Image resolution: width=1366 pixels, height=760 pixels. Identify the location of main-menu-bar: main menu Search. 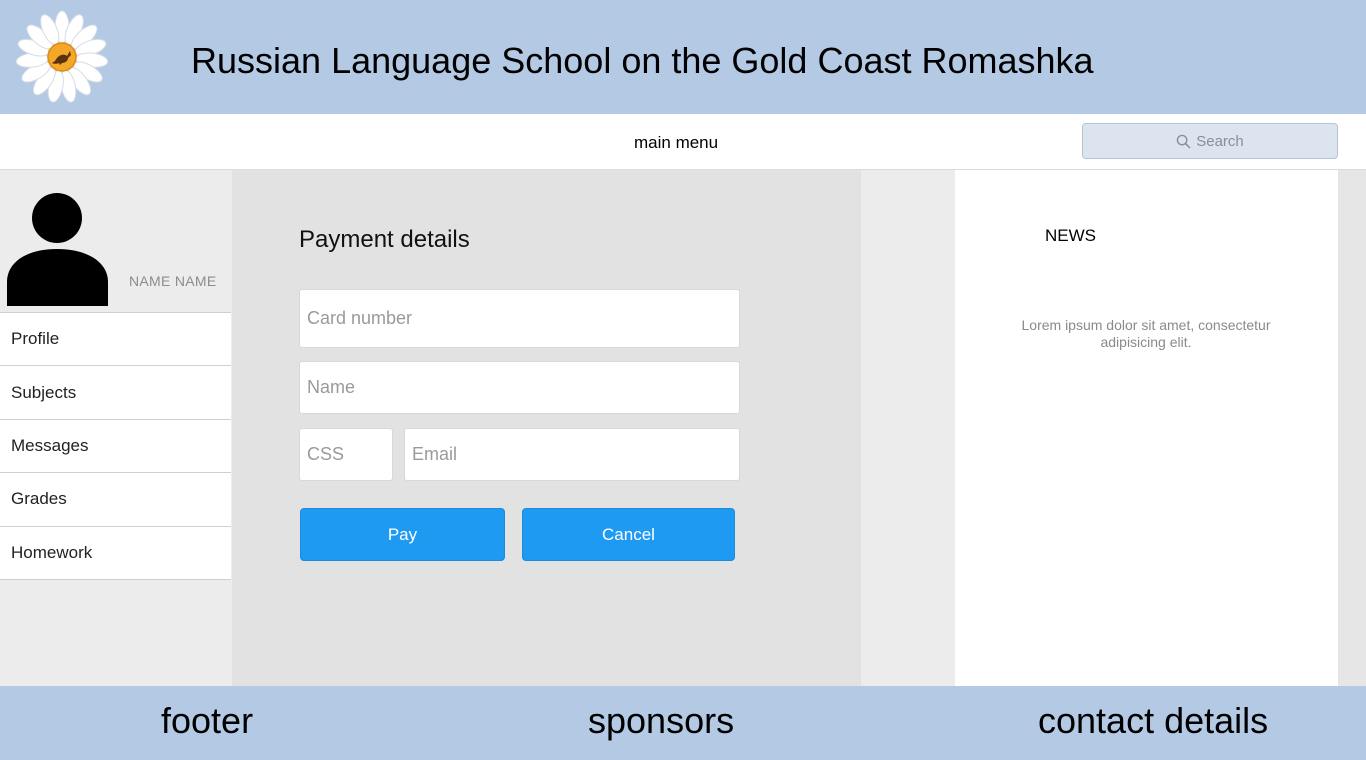
(683, 142).